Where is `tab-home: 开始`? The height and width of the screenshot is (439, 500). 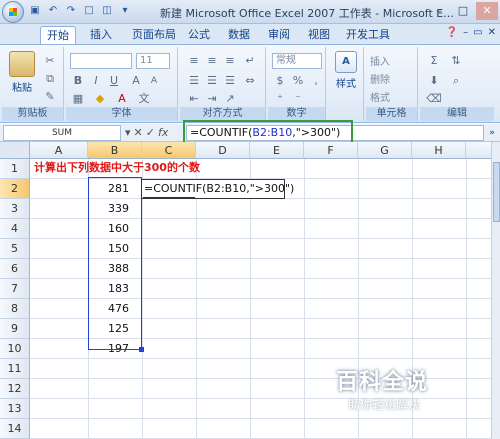
tab-home: 开始 is located at coordinates (58, 35).